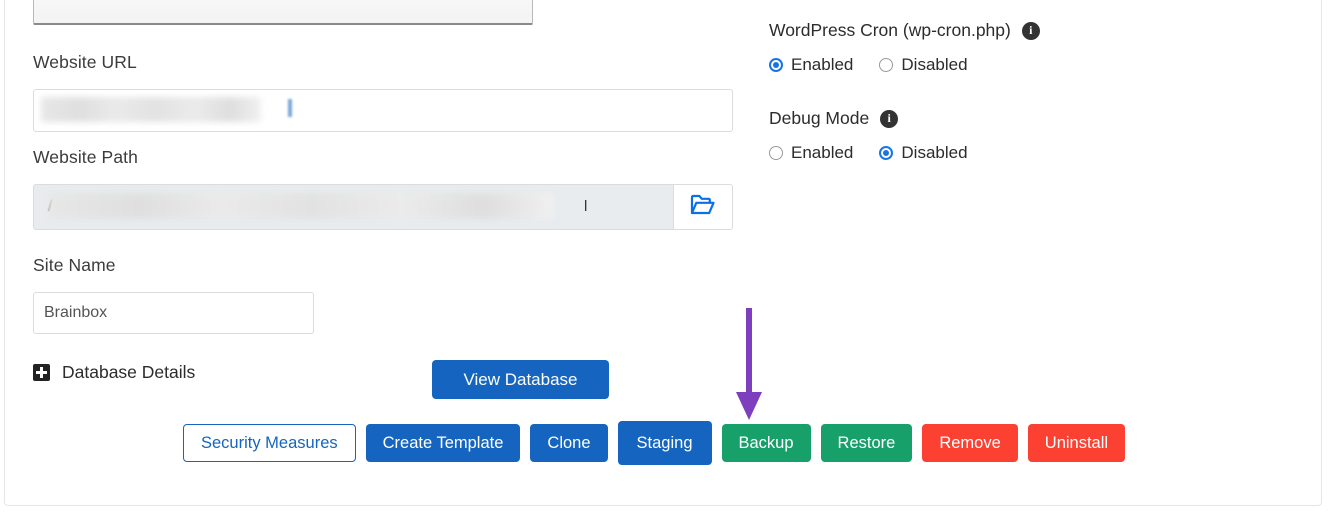 The height and width of the screenshot is (516, 1330). What do you see at coordinates (41, 372) in the screenshot?
I see `plus-square-icon` at bounding box center [41, 372].